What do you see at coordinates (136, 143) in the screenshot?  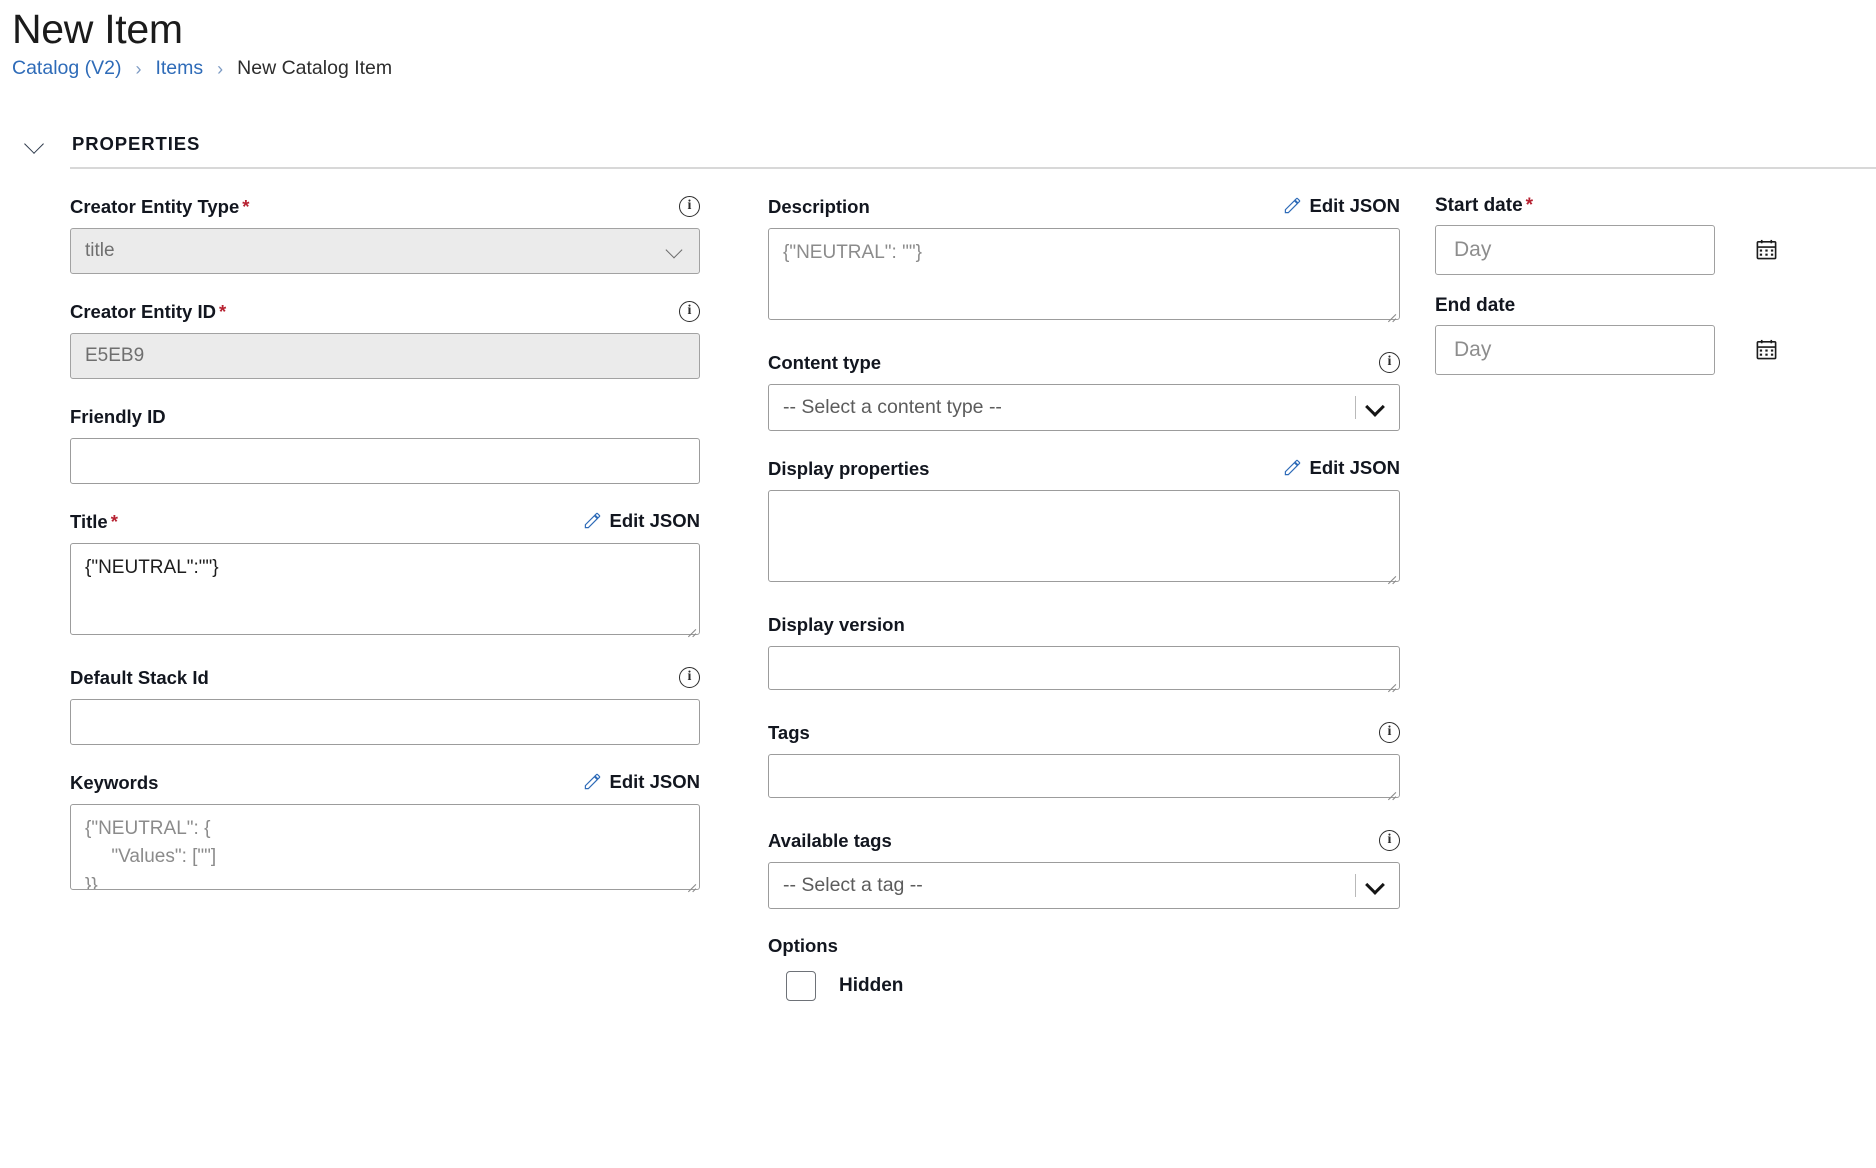 I see `section-title: PROPERTIES` at bounding box center [136, 143].